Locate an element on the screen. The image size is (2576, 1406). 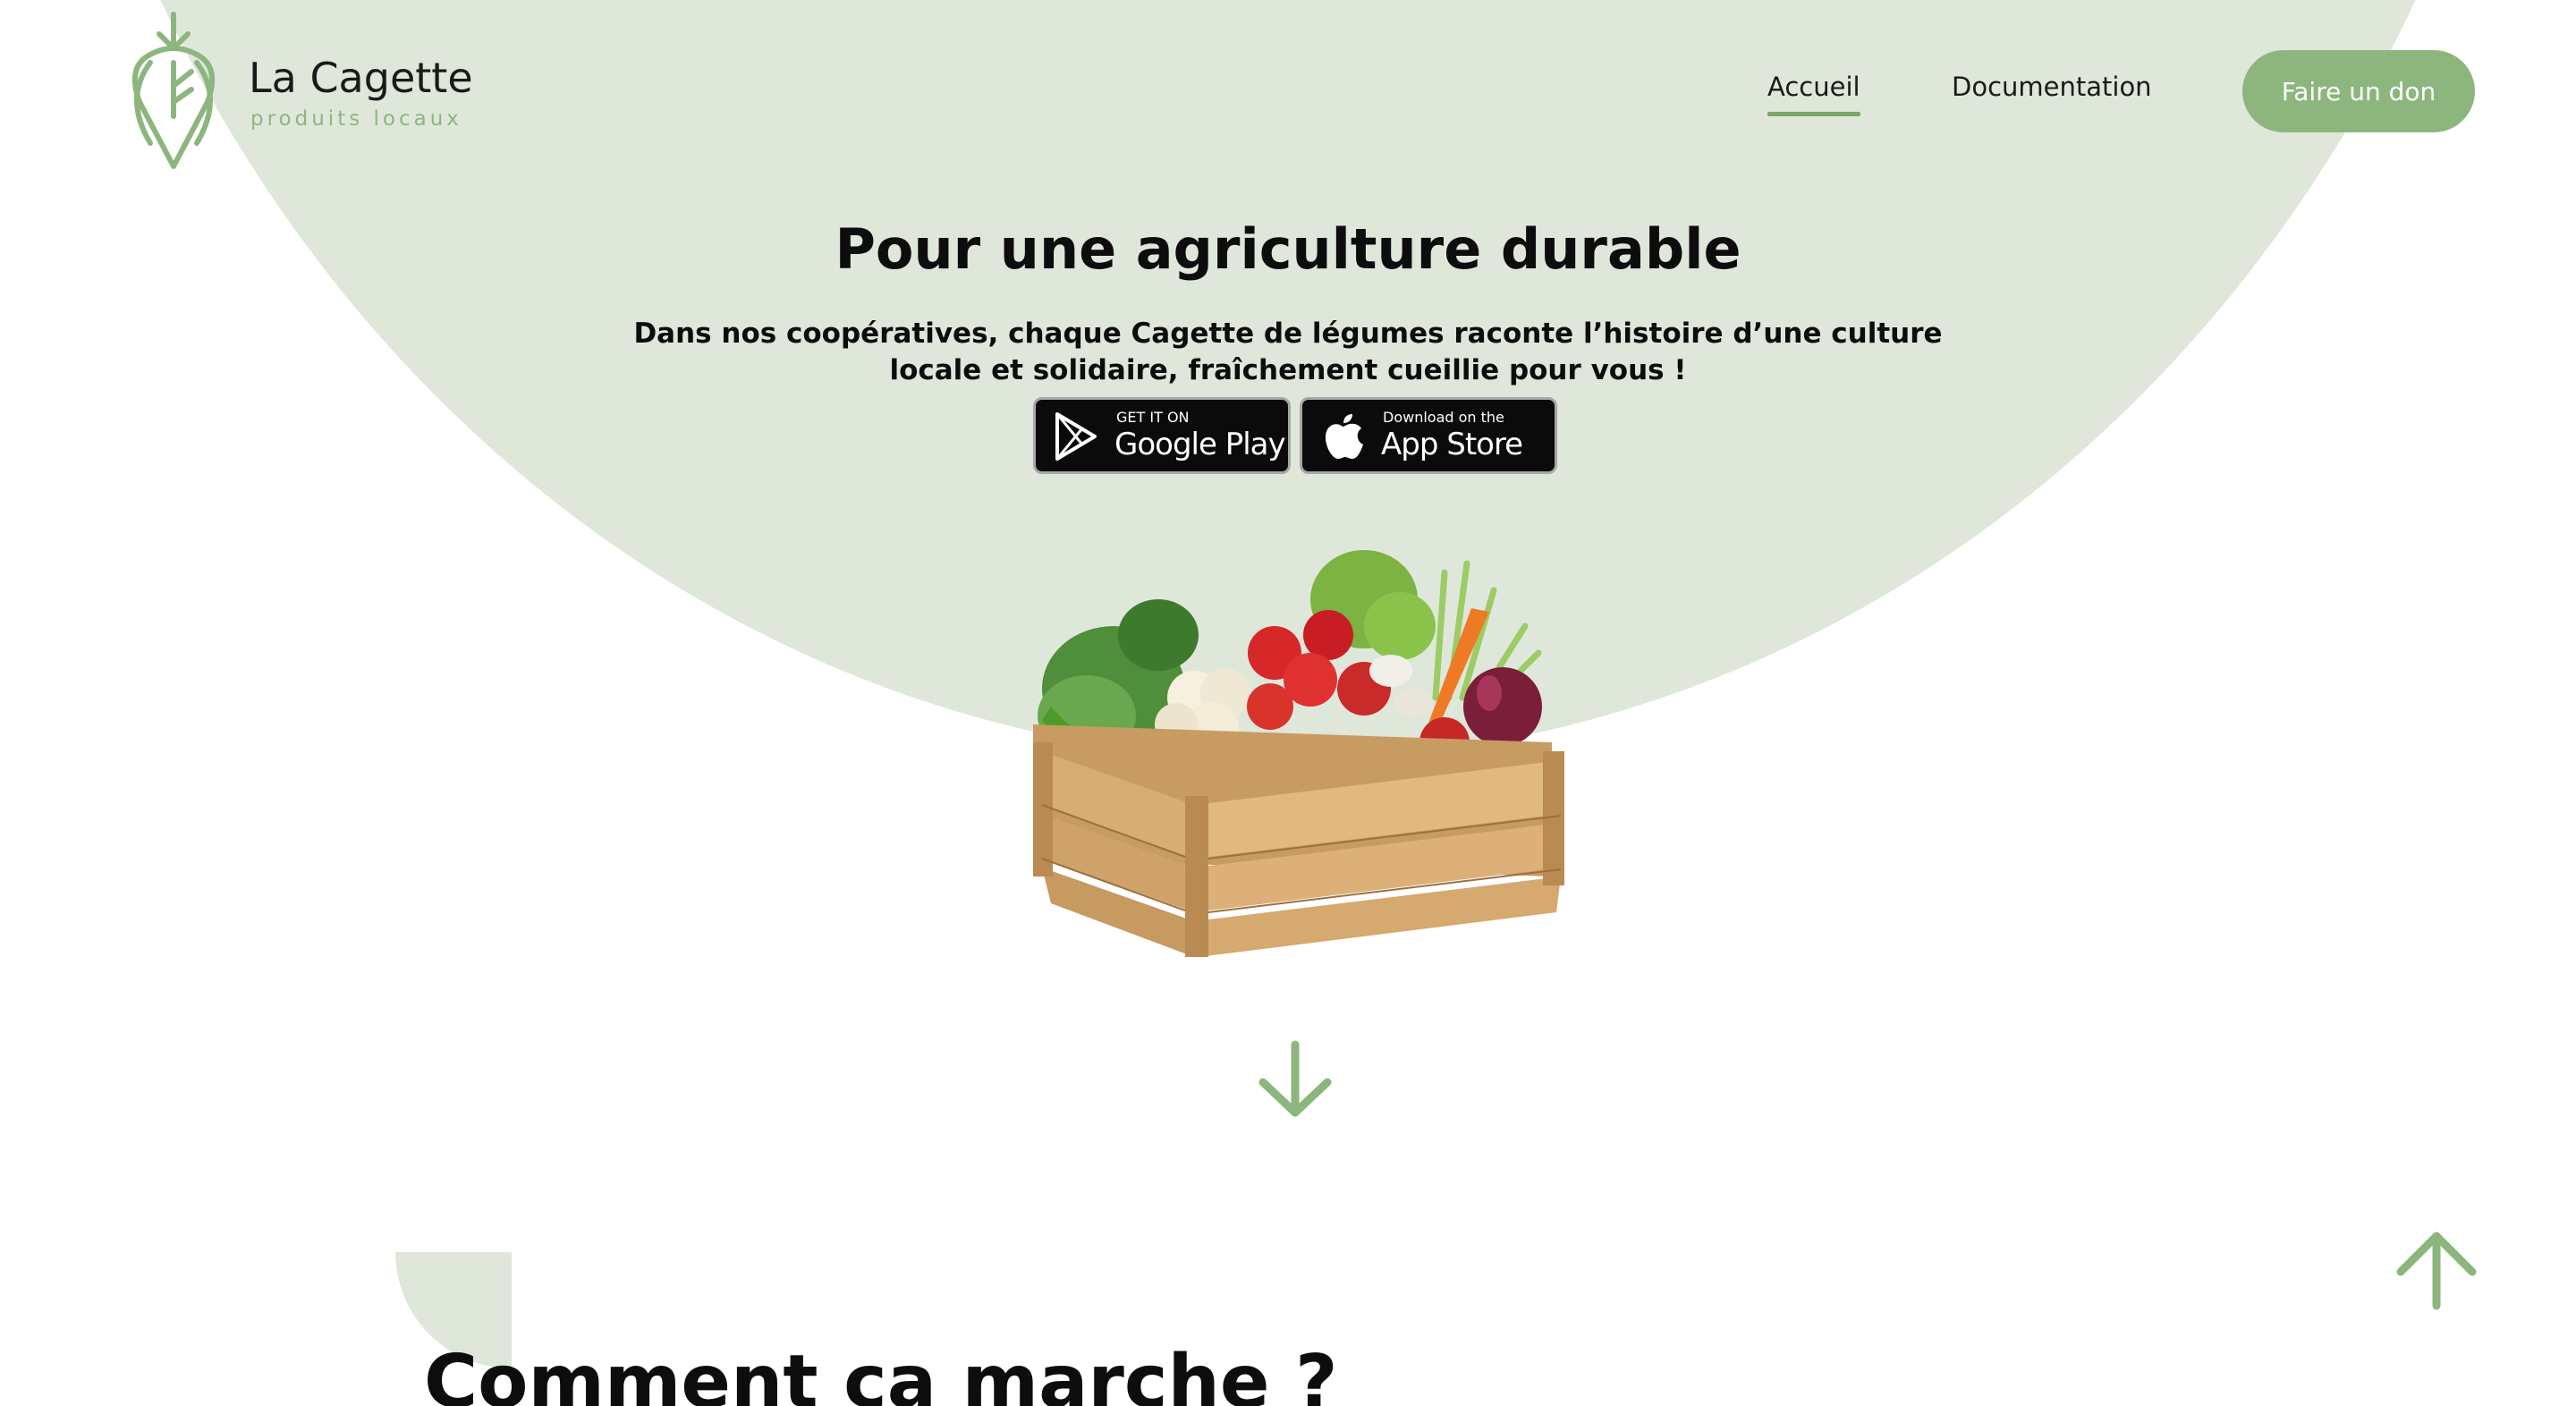
google-play-small-text: GET IT ON is located at coordinates (1153, 418).